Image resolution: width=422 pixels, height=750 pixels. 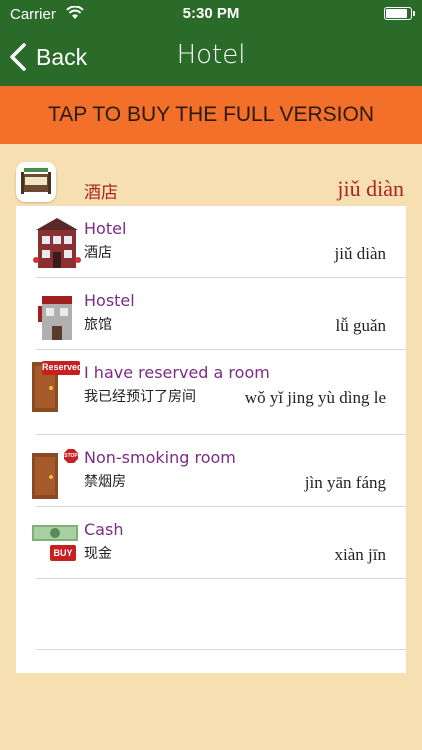 I want to click on page-title: Hotel, so click(x=211, y=55).